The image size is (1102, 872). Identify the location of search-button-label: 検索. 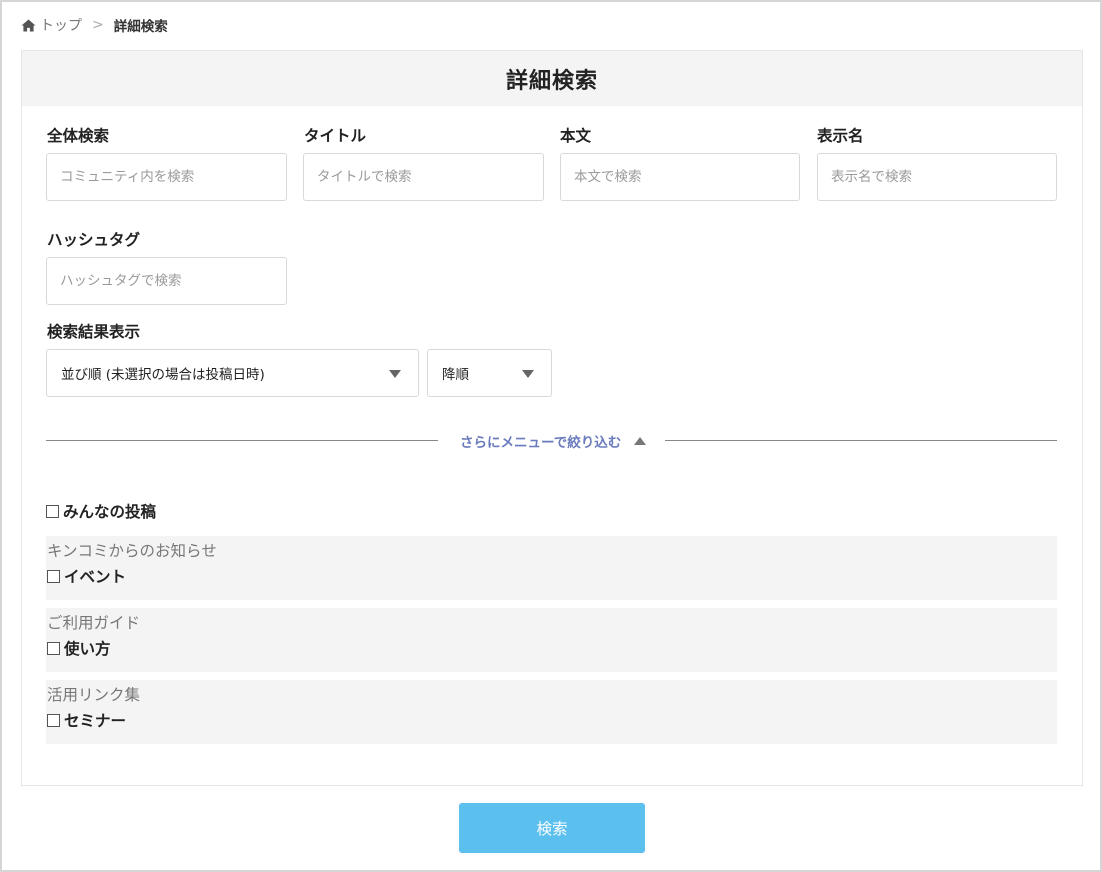
(552, 829).